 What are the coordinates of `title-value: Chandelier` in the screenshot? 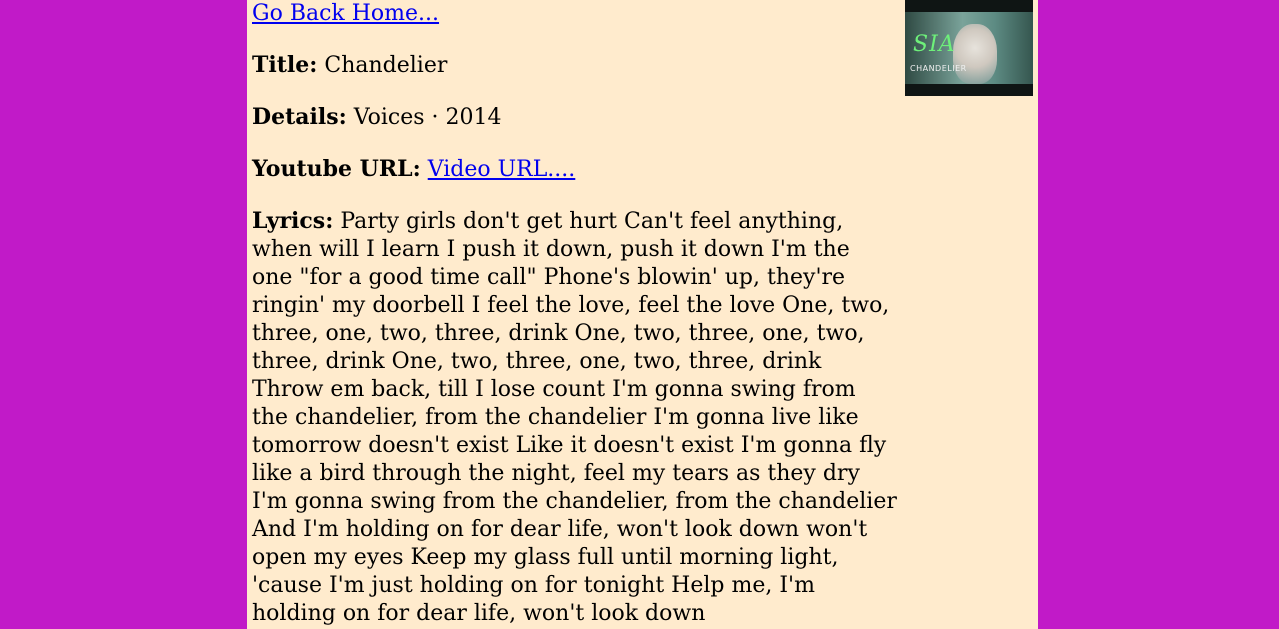 It's located at (386, 65).